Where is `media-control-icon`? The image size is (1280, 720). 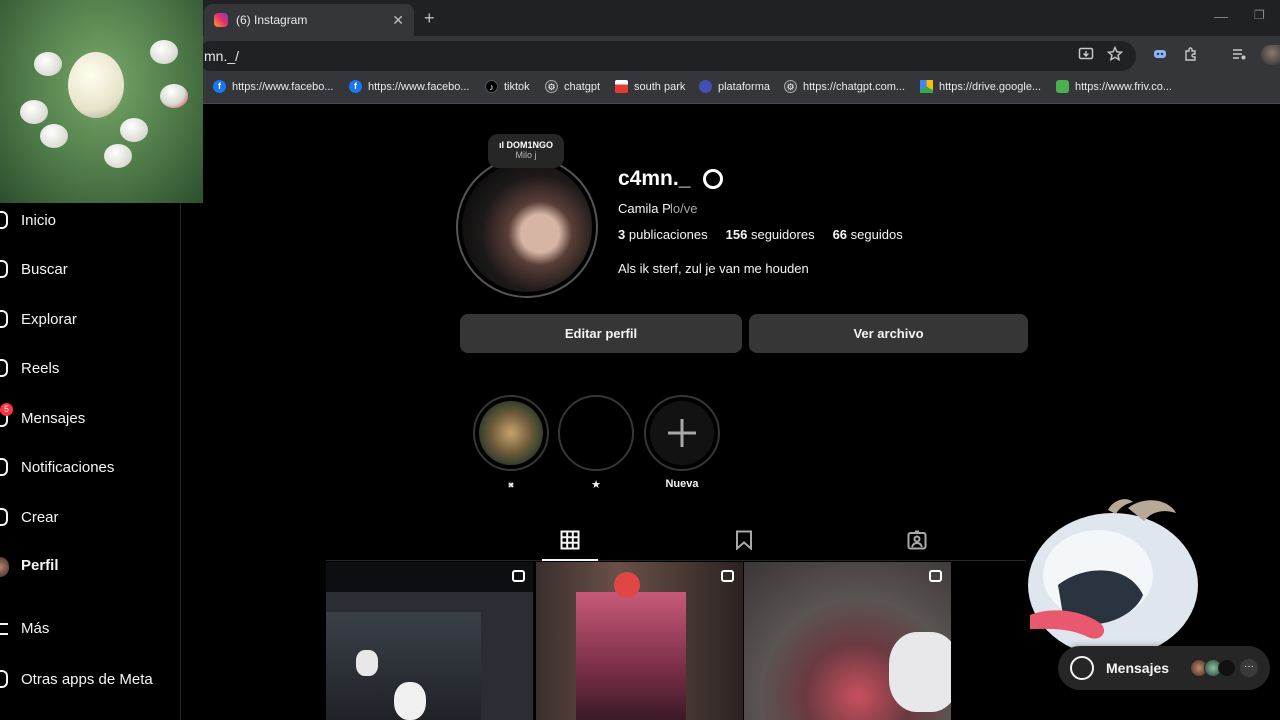
media-control-icon is located at coordinates (1239, 55).